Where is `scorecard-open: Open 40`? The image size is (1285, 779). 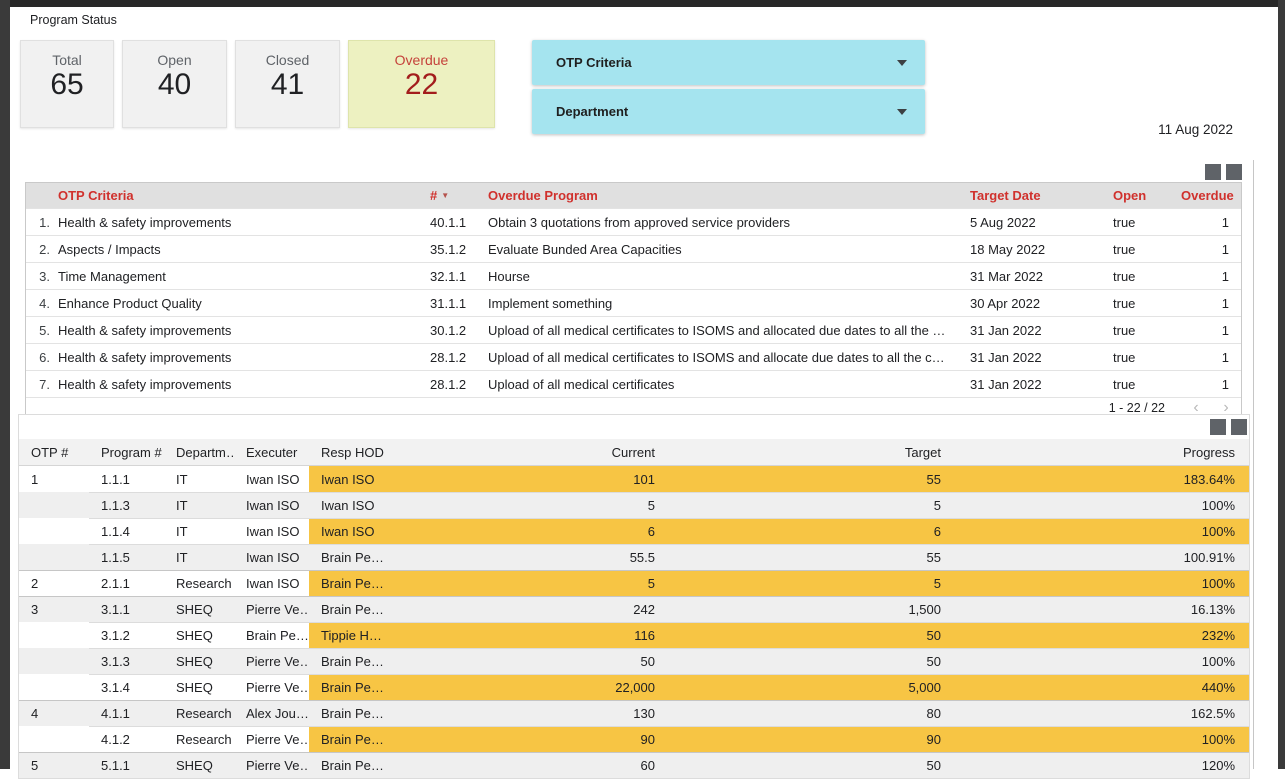
scorecard-open: Open 40 is located at coordinates (174, 84).